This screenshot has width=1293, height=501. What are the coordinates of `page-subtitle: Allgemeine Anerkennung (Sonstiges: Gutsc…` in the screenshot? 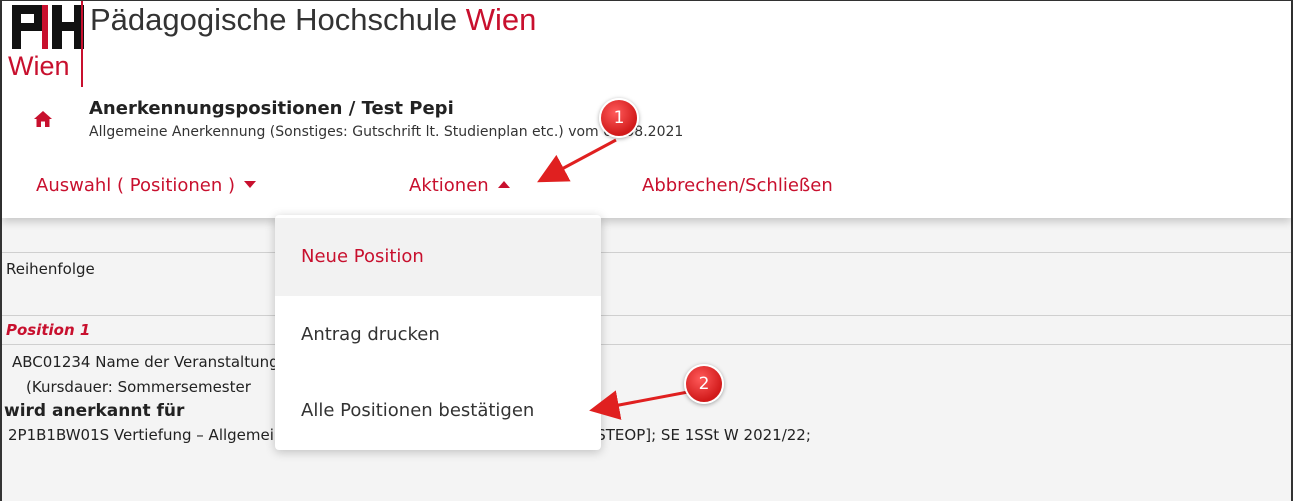 It's located at (386, 132).